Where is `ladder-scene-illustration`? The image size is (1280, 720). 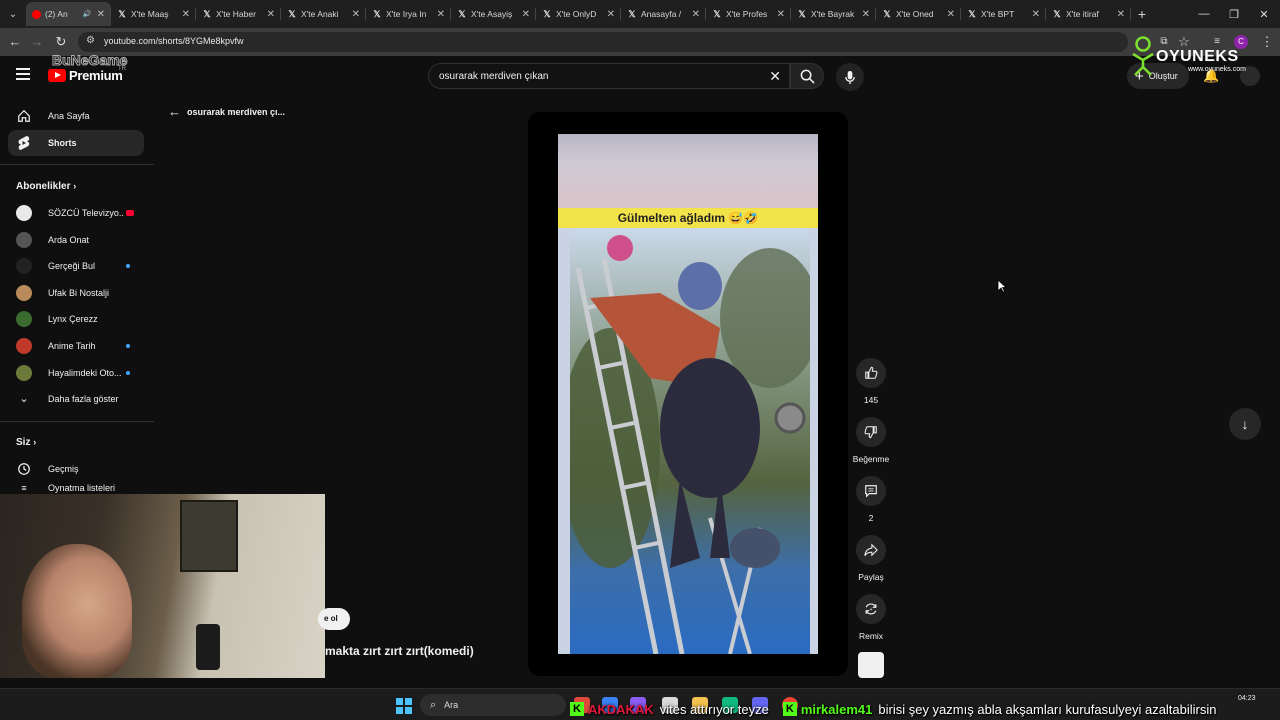 ladder-scene-illustration is located at coordinates (689, 441).